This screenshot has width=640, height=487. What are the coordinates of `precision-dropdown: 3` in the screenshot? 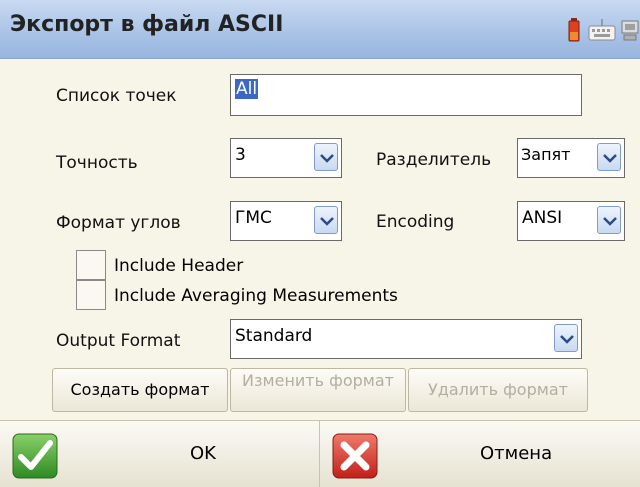 It's located at (286, 158).